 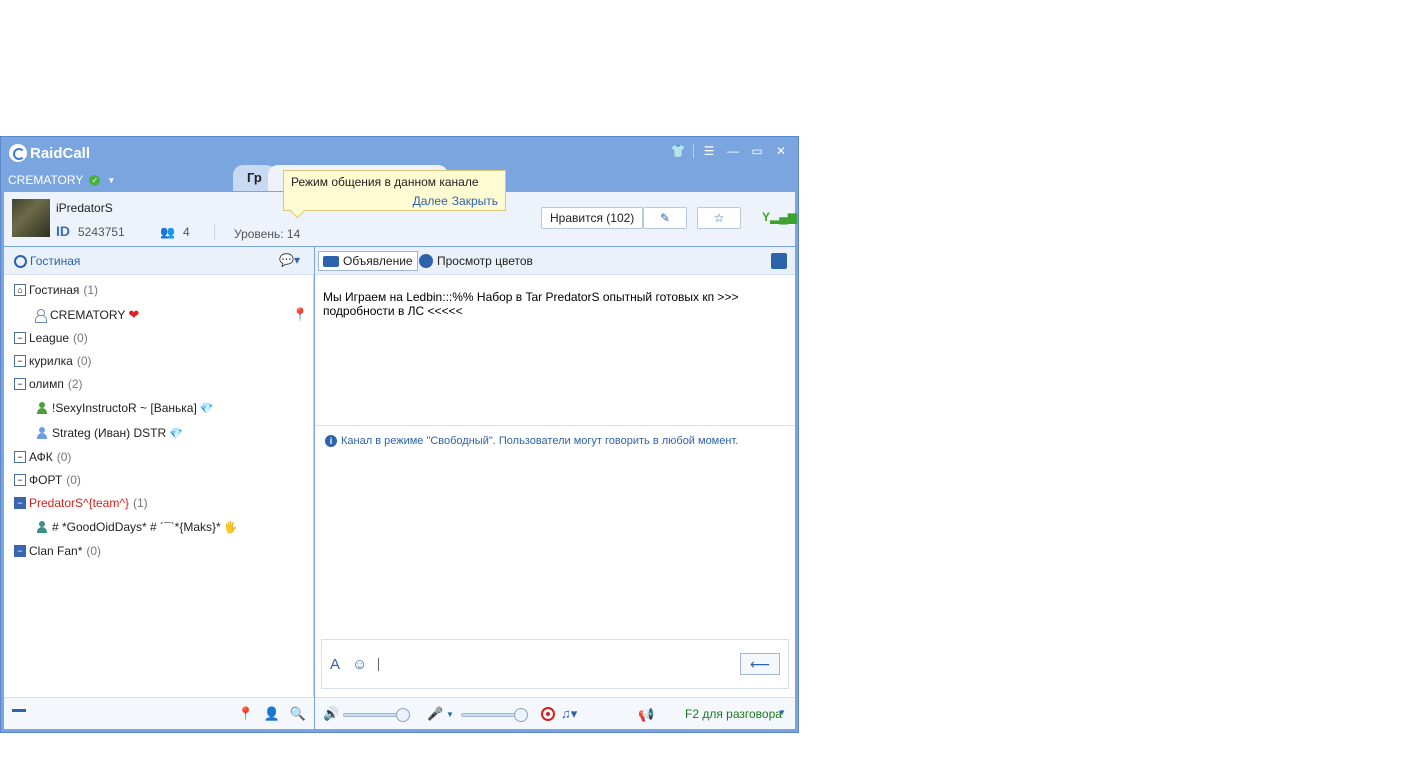 I want to click on channel-panel-footer: 📍 👤 🔍, so click(x=159, y=713).